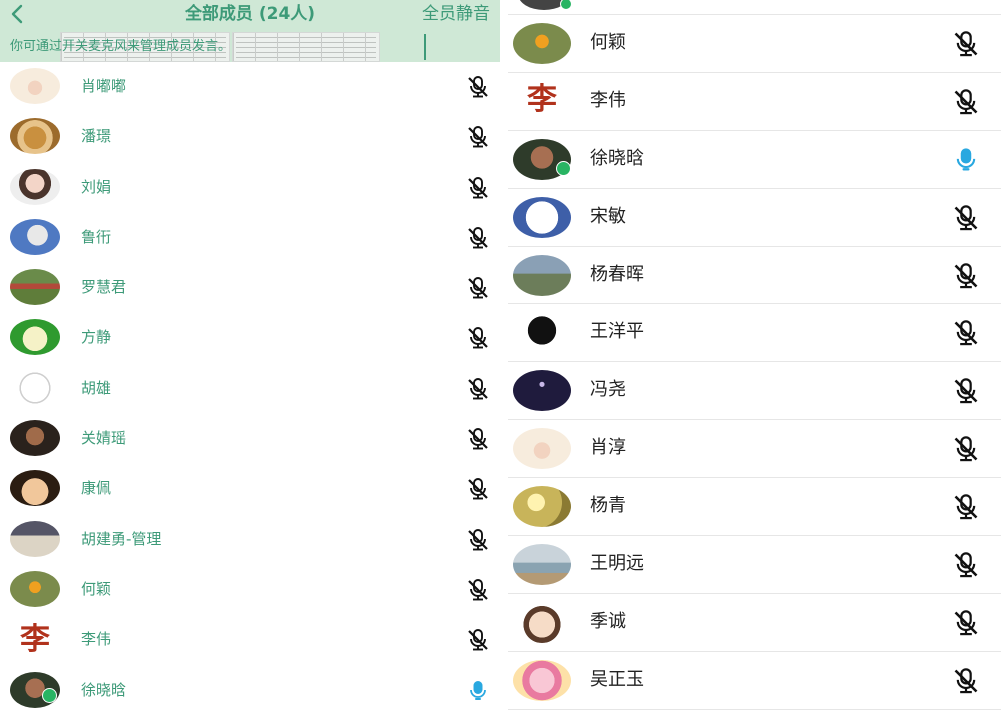  I want to click on member-name: 王明远, so click(617, 564).